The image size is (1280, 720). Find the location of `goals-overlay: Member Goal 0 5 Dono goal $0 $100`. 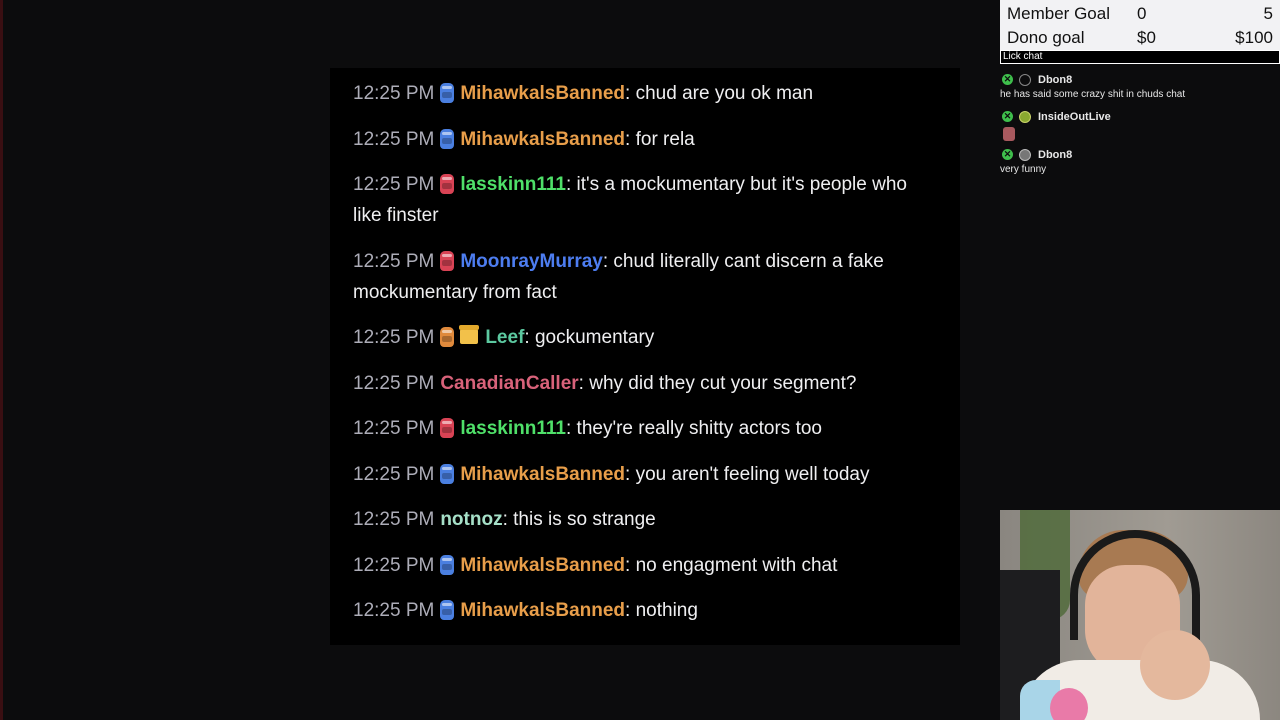

goals-overlay: Member Goal 0 5 Dono goal $0 $100 is located at coordinates (1140, 26).